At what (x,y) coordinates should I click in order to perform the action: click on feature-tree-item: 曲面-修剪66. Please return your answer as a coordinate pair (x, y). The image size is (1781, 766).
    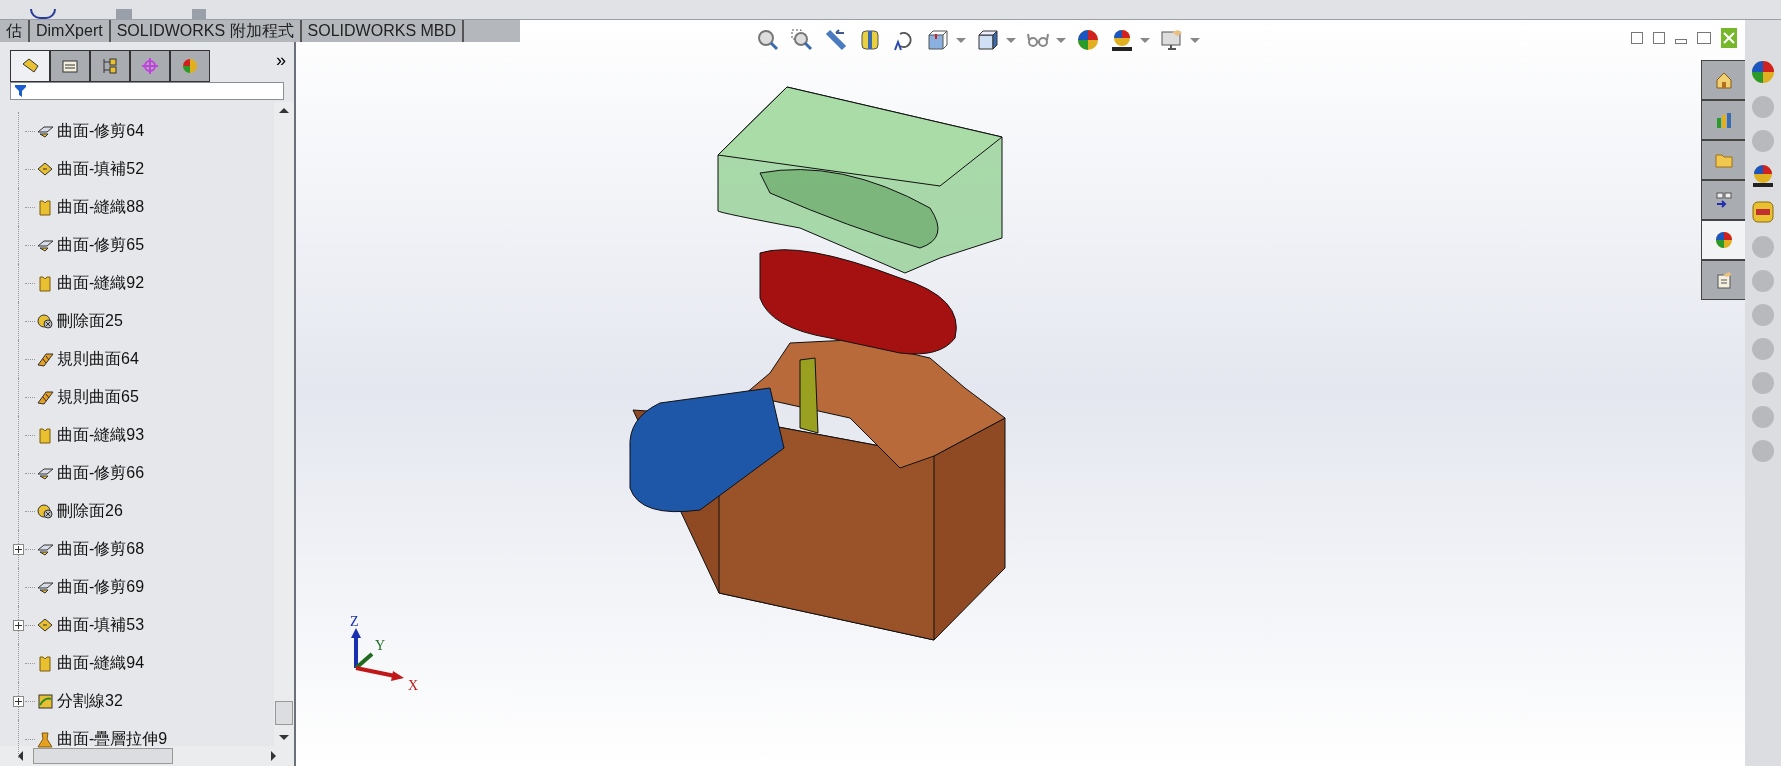
    Looking at the image, I should click on (101, 473).